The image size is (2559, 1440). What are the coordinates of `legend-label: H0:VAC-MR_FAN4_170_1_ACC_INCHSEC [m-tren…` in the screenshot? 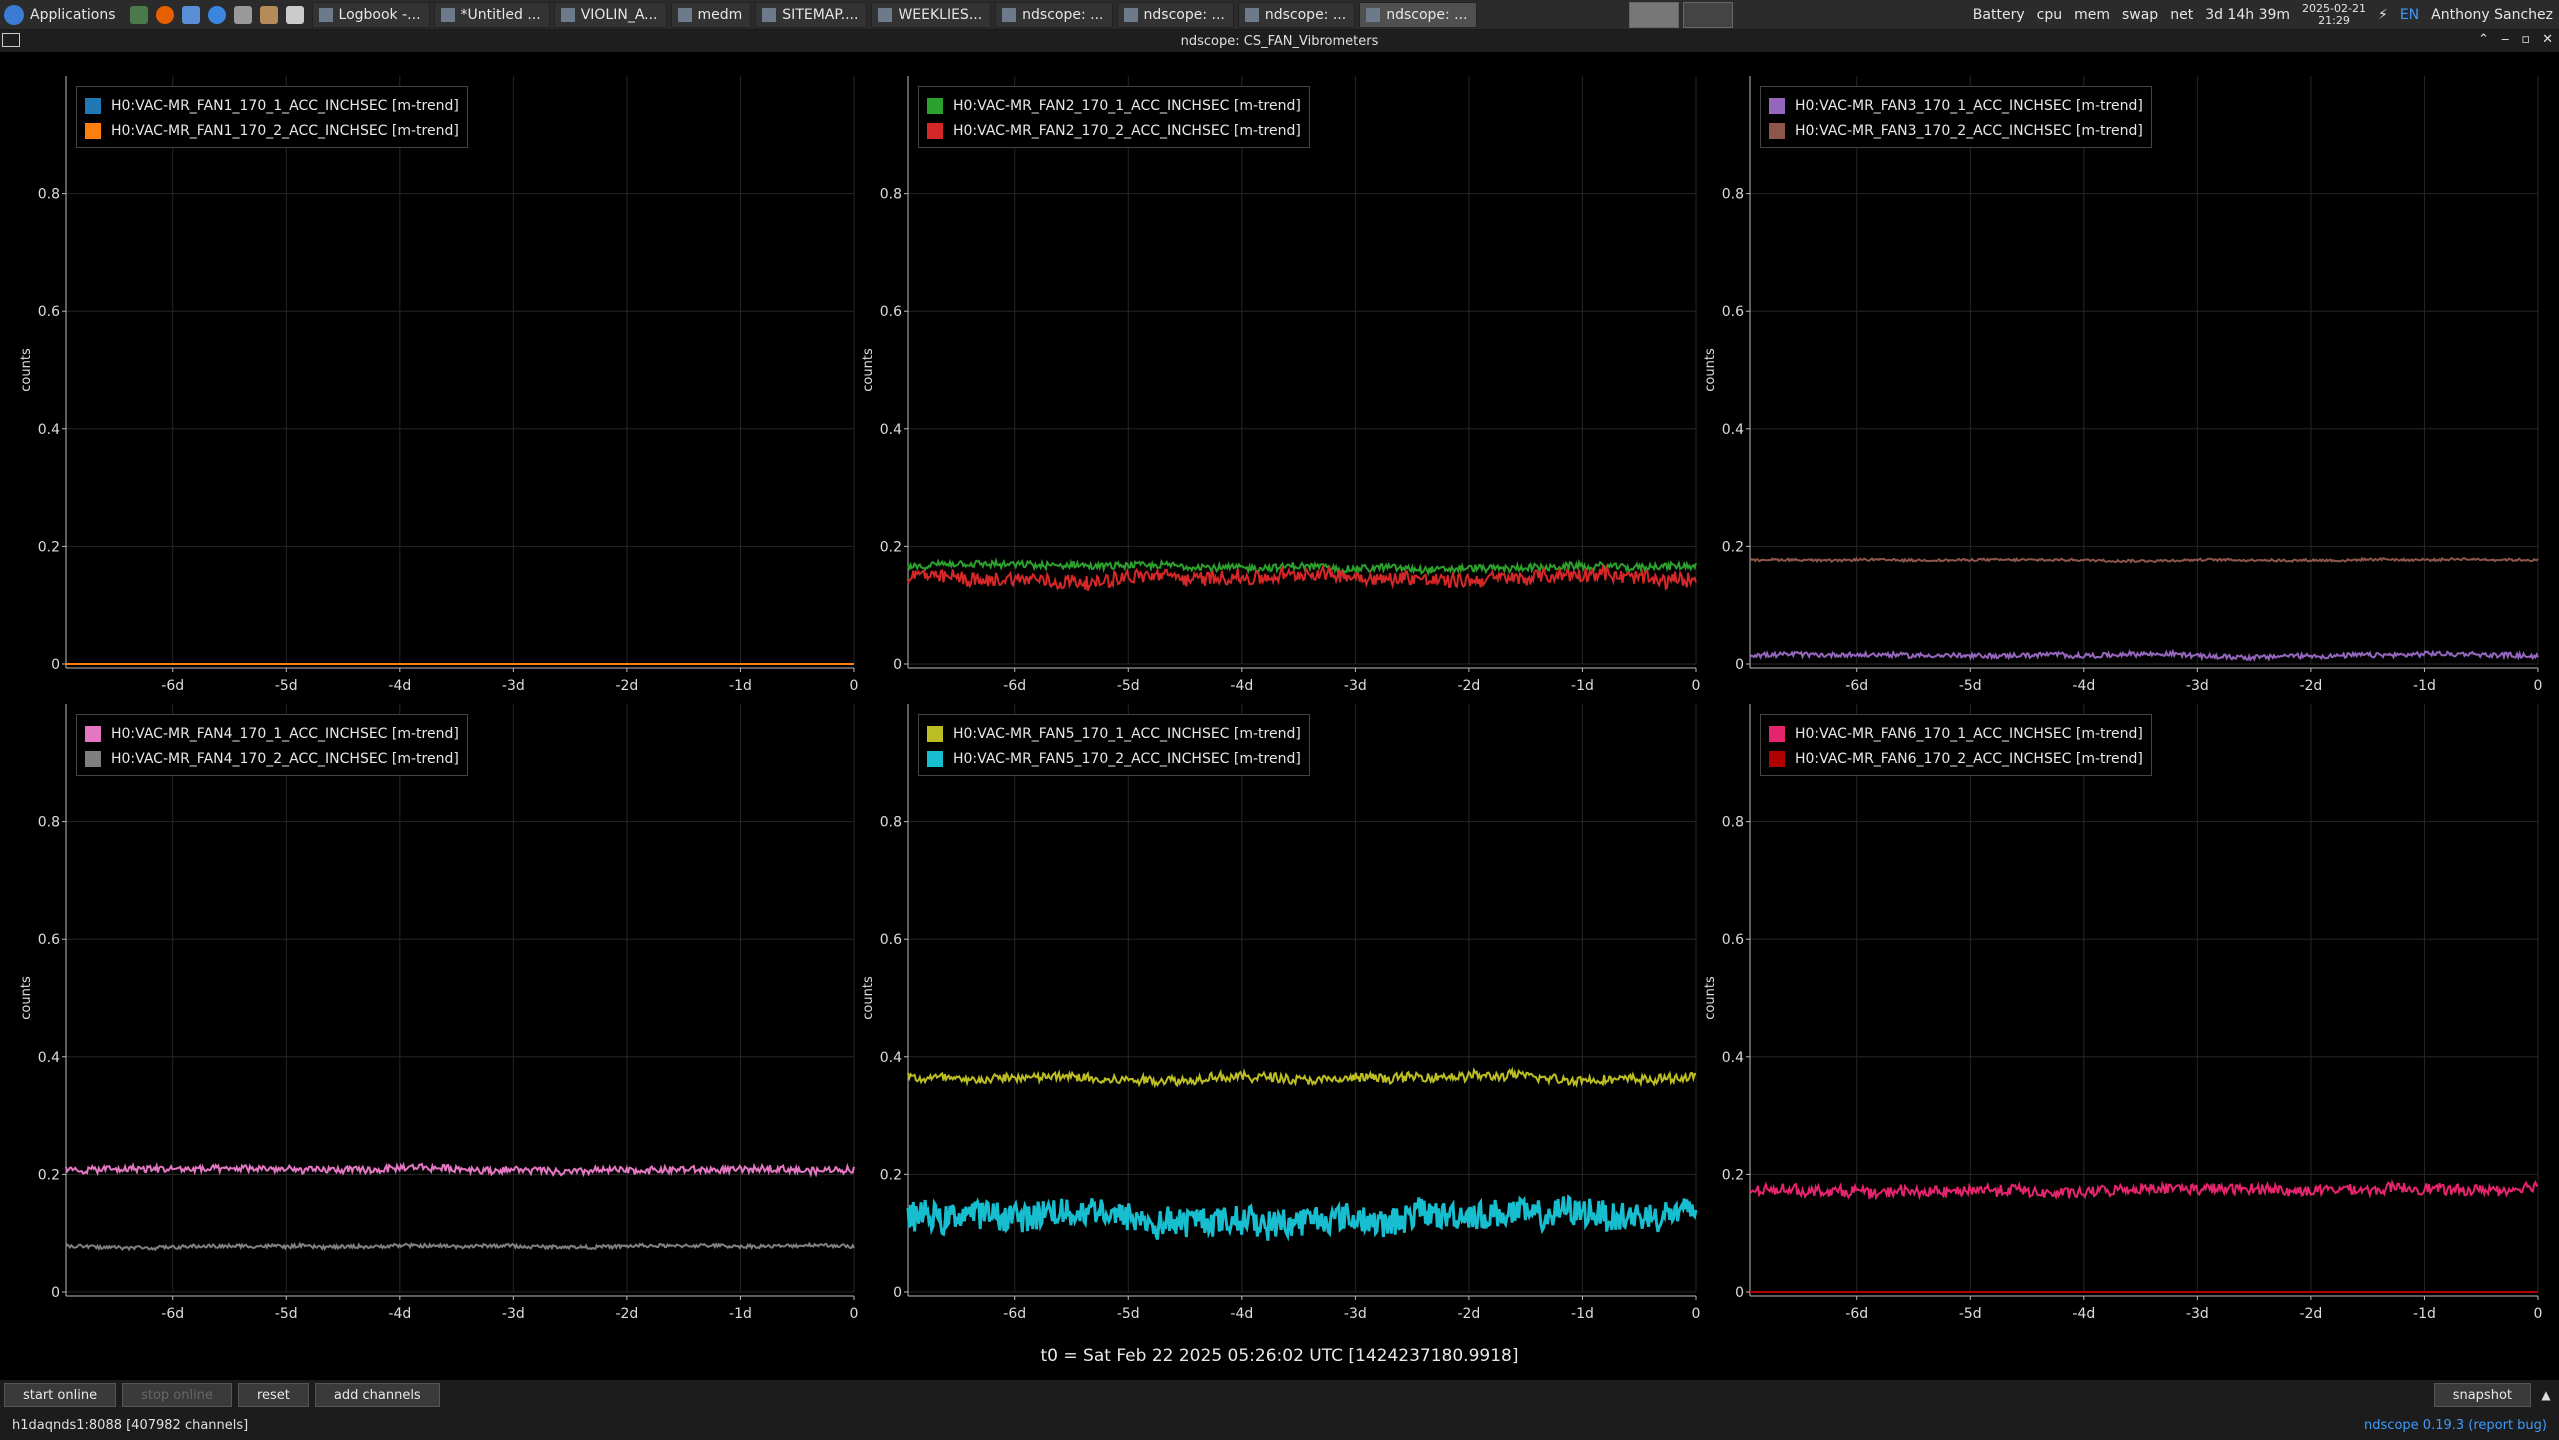 It's located at (285, 733).